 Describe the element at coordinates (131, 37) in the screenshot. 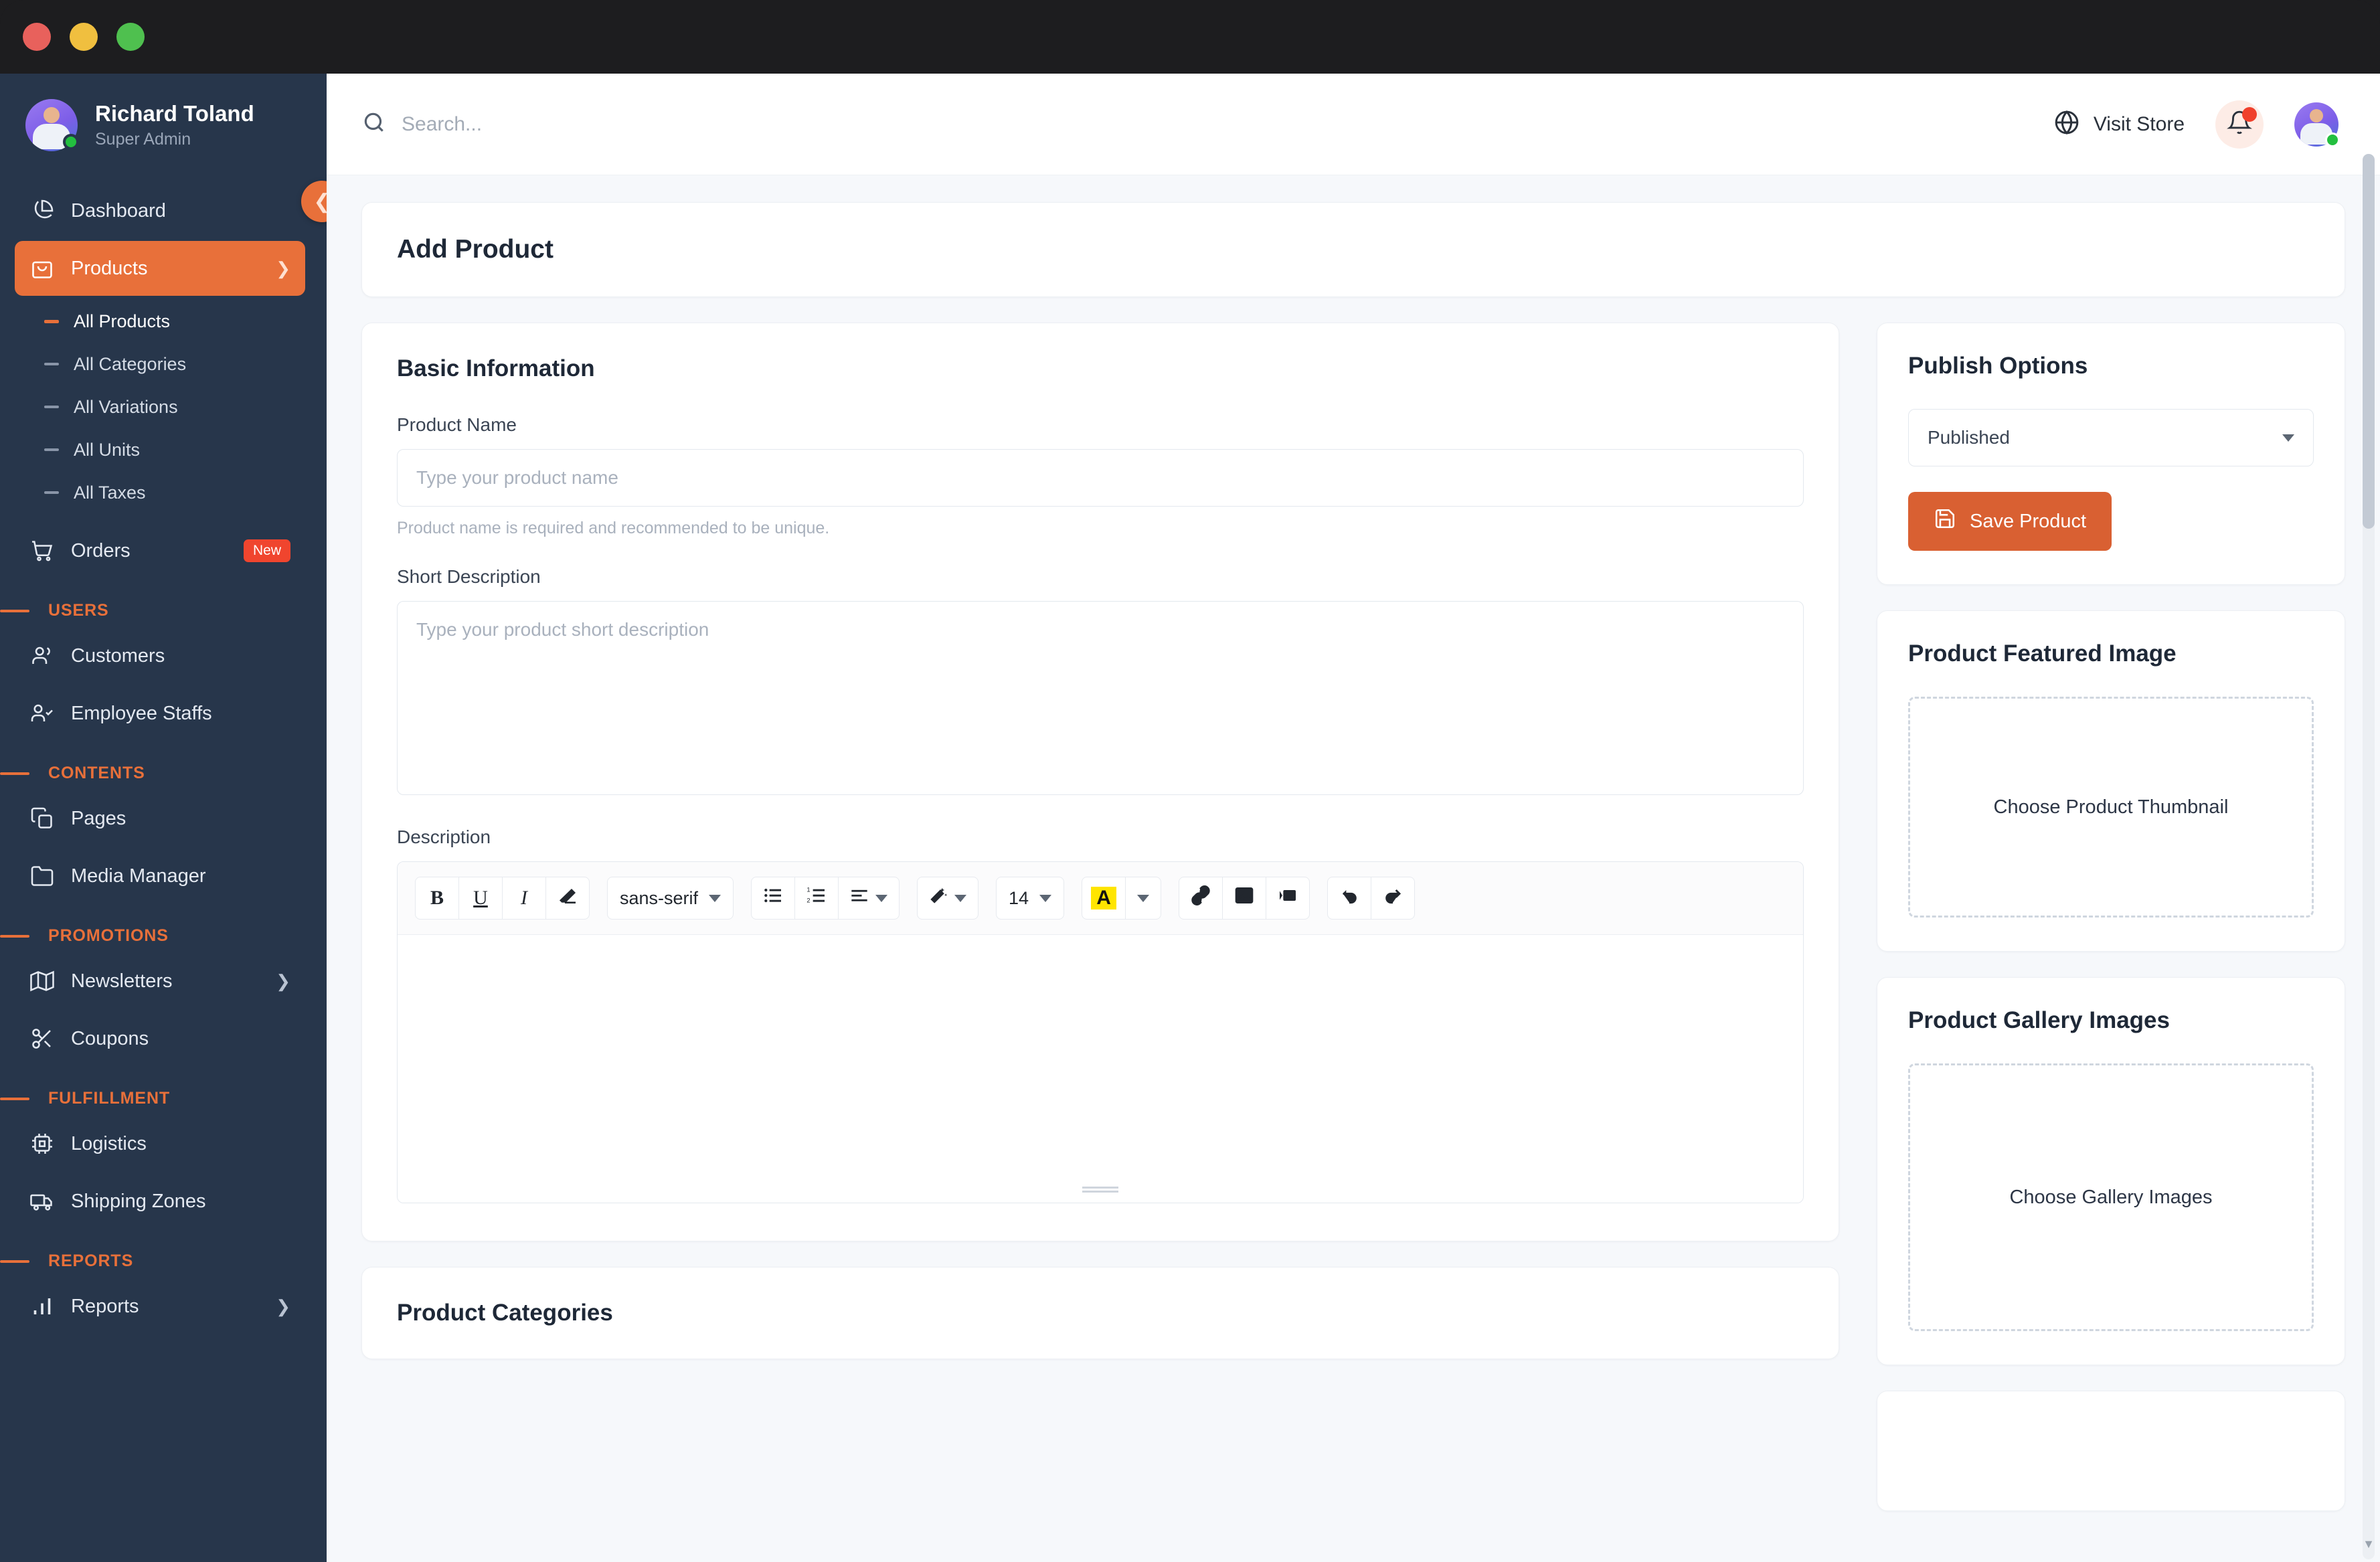

I see `window-maximize-button` at that location.